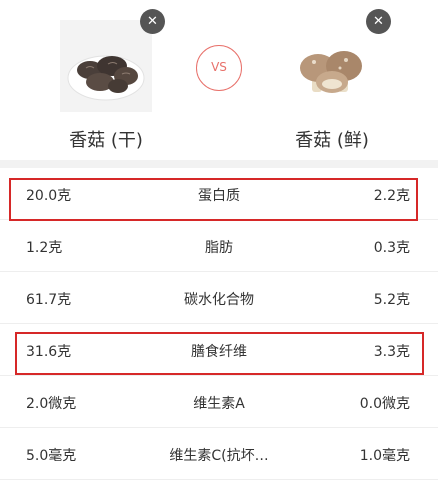  Describe the element at coordinates (219, 164) in the screenshot. I see `section-divider` at that location.